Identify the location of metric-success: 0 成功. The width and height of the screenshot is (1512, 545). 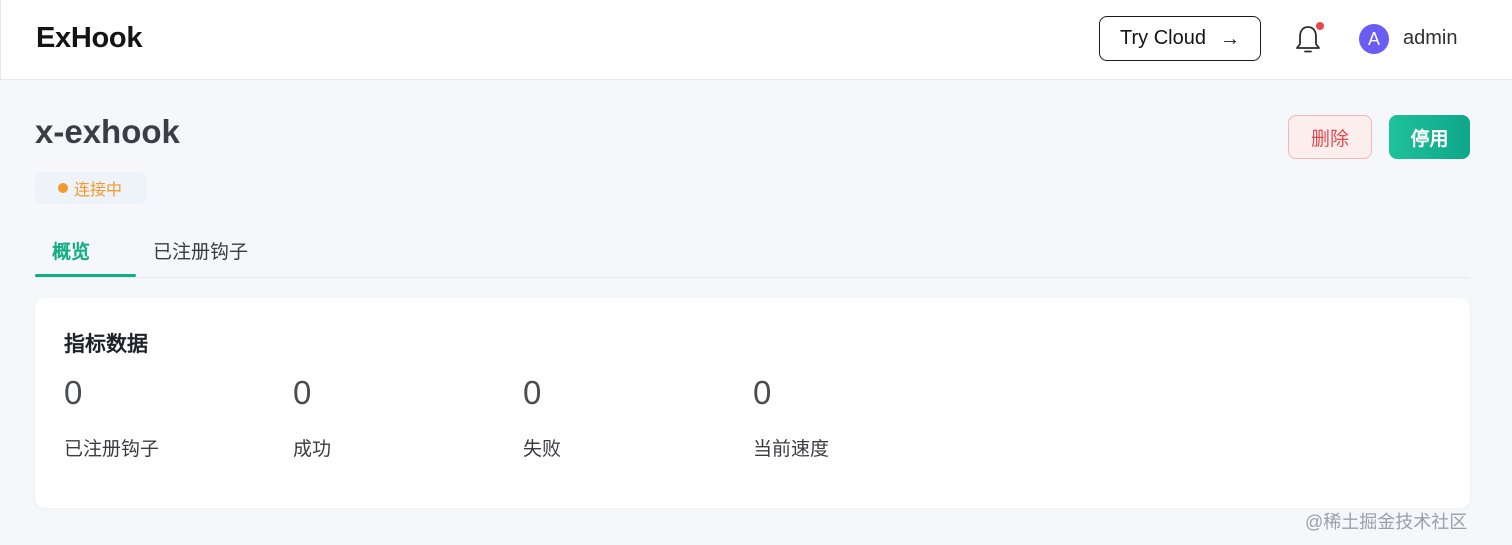
(312, 417).